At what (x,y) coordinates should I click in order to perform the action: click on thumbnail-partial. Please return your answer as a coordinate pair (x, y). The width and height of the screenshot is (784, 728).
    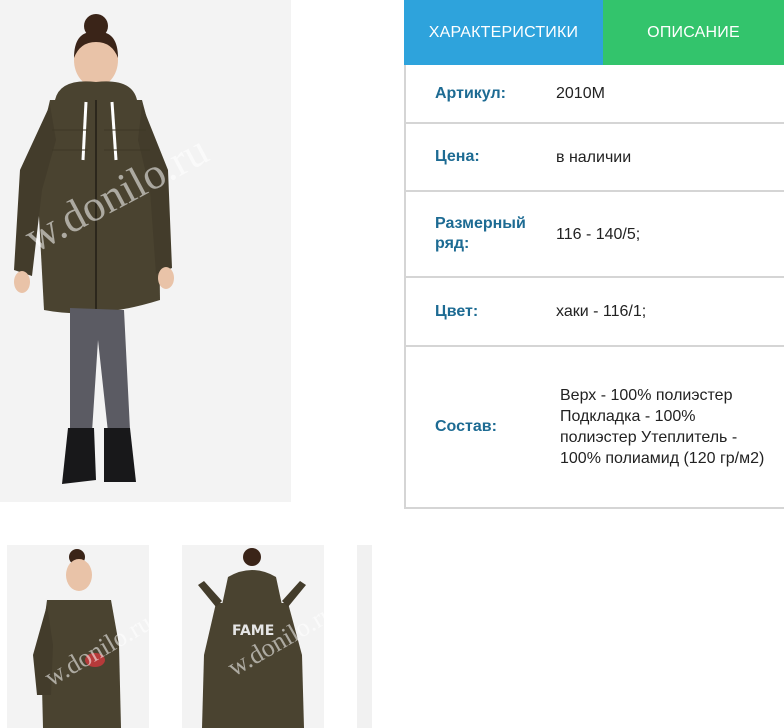
    Looking at the image, I should click on (364, 636).